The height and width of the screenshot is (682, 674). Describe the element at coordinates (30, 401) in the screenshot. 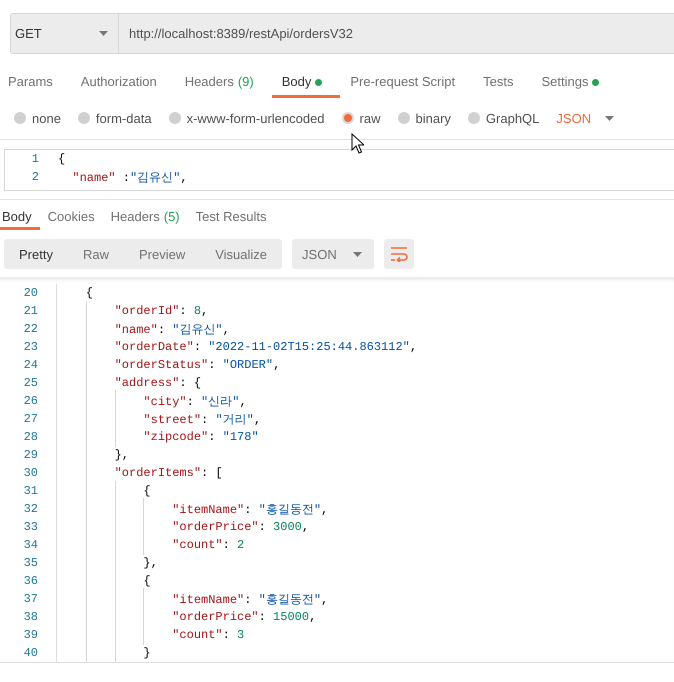

I see `line-number: 26` at that location.